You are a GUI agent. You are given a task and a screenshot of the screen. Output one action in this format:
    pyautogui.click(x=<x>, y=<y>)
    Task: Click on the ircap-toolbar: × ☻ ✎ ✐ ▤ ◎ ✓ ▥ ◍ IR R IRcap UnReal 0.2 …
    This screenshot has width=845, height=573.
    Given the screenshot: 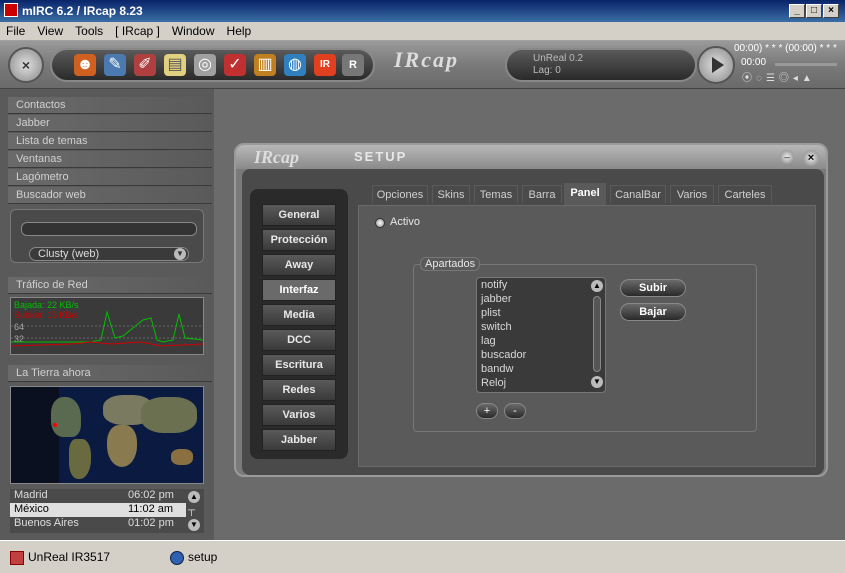 What is the action you would take?
    pyautogui.click(x=422, y=65)
    